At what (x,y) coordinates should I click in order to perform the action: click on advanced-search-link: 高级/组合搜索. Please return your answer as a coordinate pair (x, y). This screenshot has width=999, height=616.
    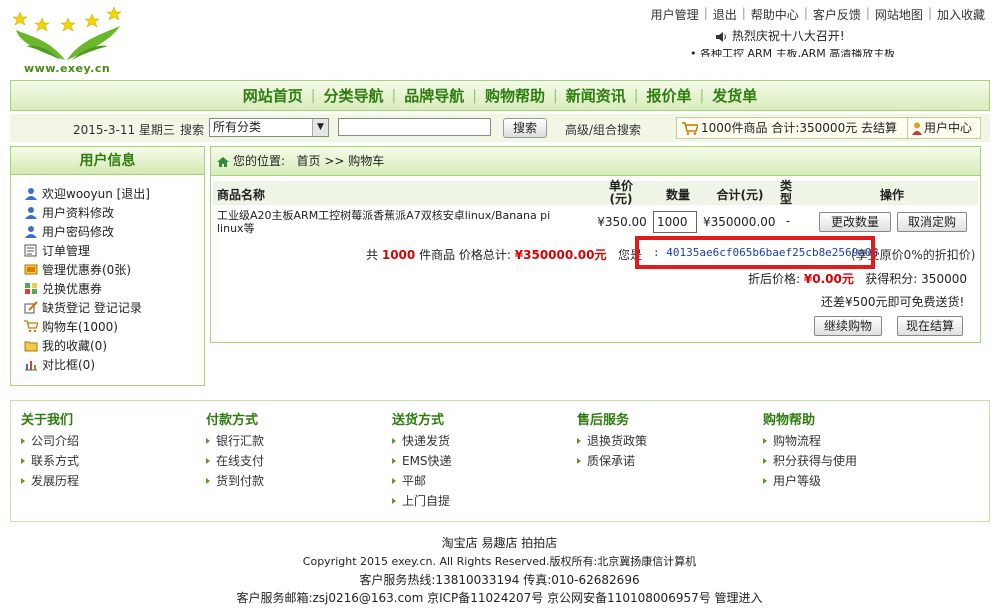
    Looking at the image, I should click on (603, 129).